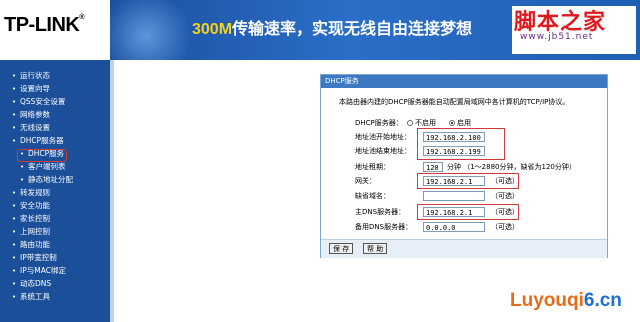 The width and height of the screenshot is (640, 322). What do you see at coordinates (410, 123) in the screenshot?
I see `radio-off-icon` at bounding box center [410, 123].